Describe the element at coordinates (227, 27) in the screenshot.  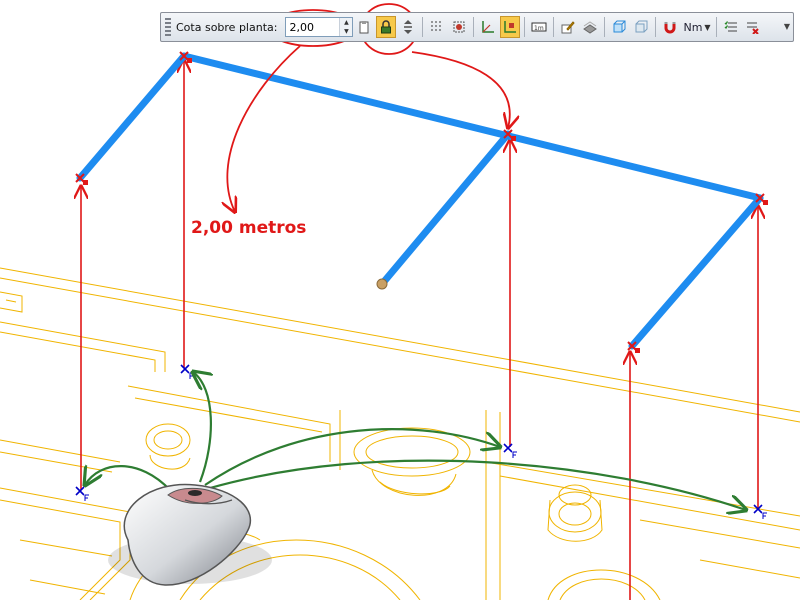
I see `elevation-label: Cota sobre planta:` at that location.